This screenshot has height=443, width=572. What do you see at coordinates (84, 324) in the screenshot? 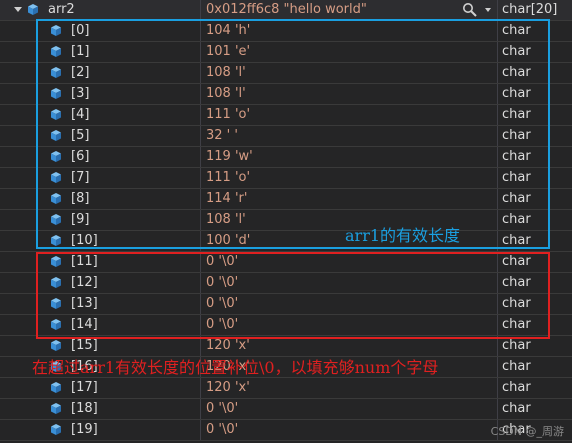
I see `element-index: [14]` at bounding box center [84, 324].